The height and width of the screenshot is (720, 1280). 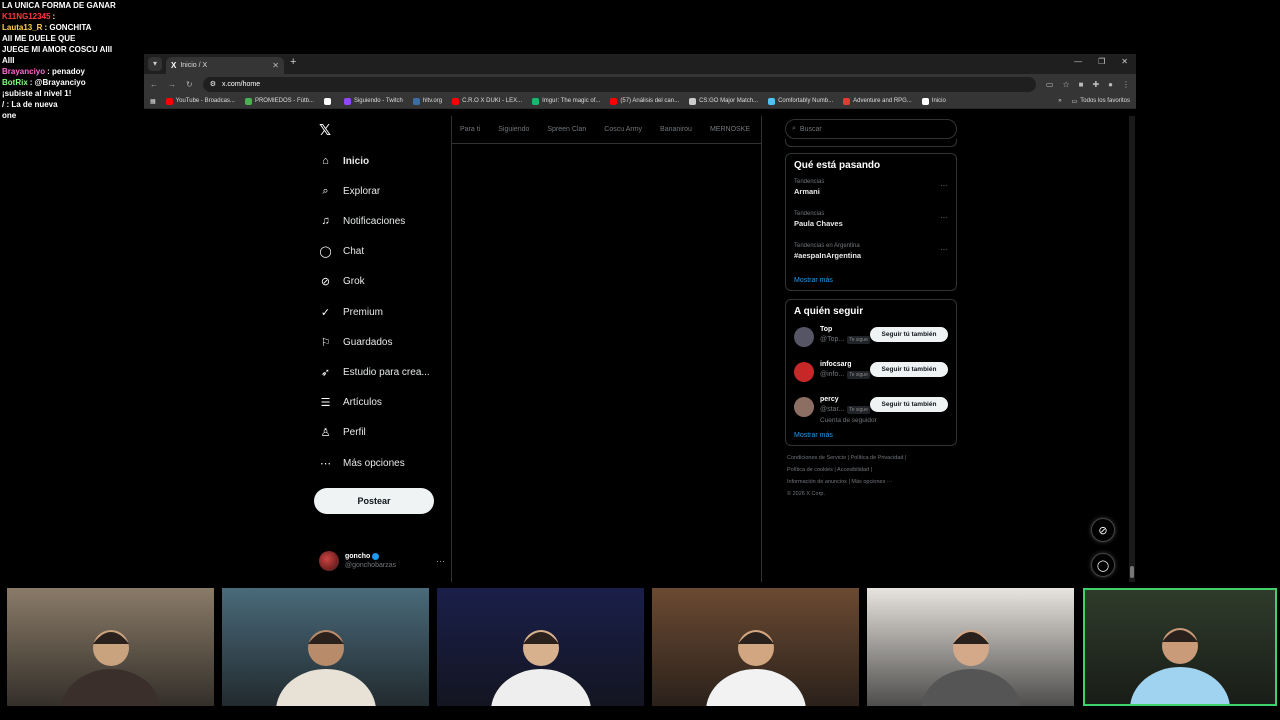 I want to click on nav-item-perfil: ♙ Perfil, so click(x=342, y=433).